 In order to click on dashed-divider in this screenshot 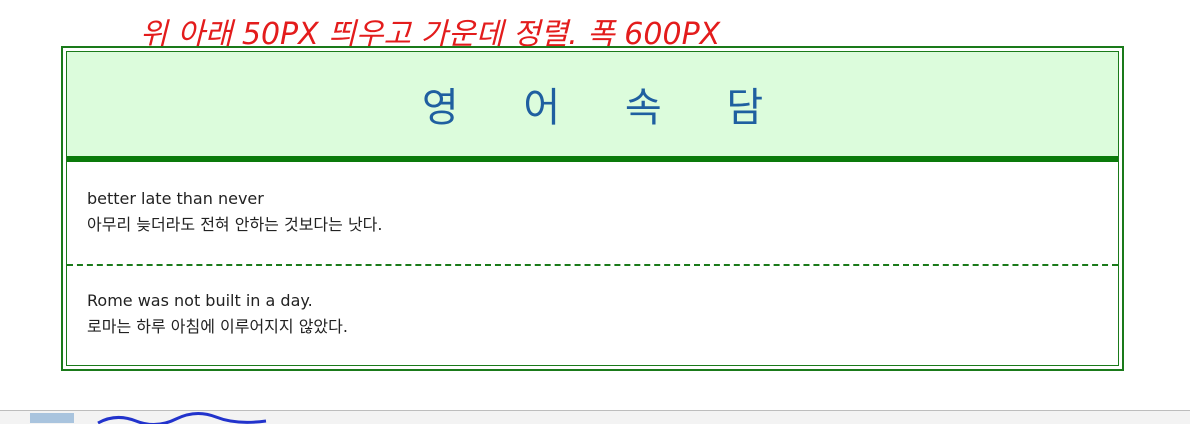, I will do `click(592, 265)`.